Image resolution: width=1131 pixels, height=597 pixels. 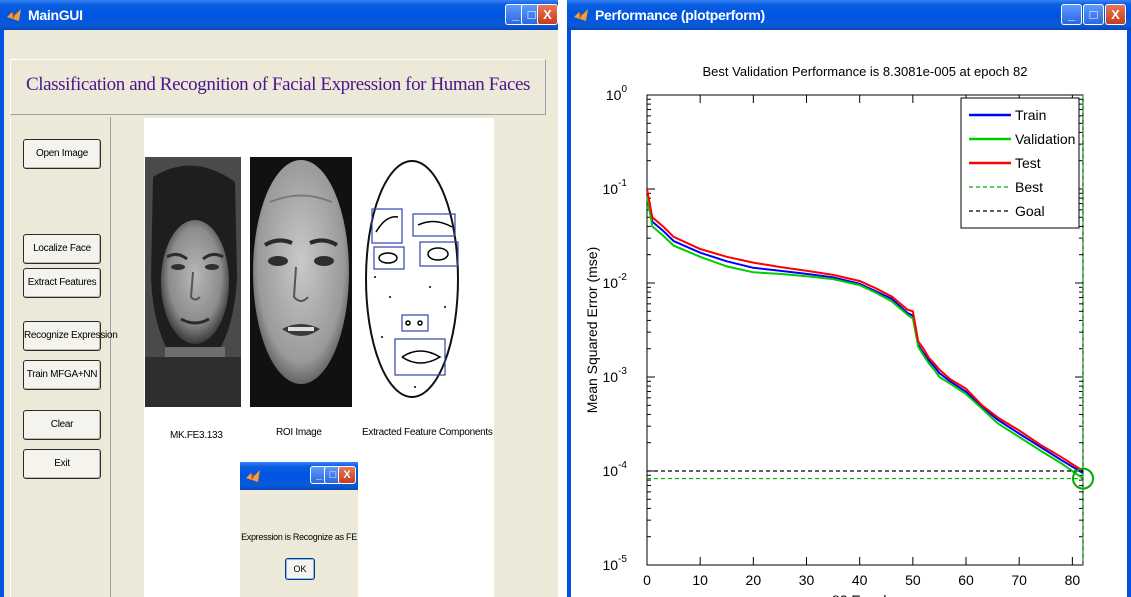 I want to click on performance-titlebar: Performance (plotperform) _ □ X, so click(x=849, y=15).